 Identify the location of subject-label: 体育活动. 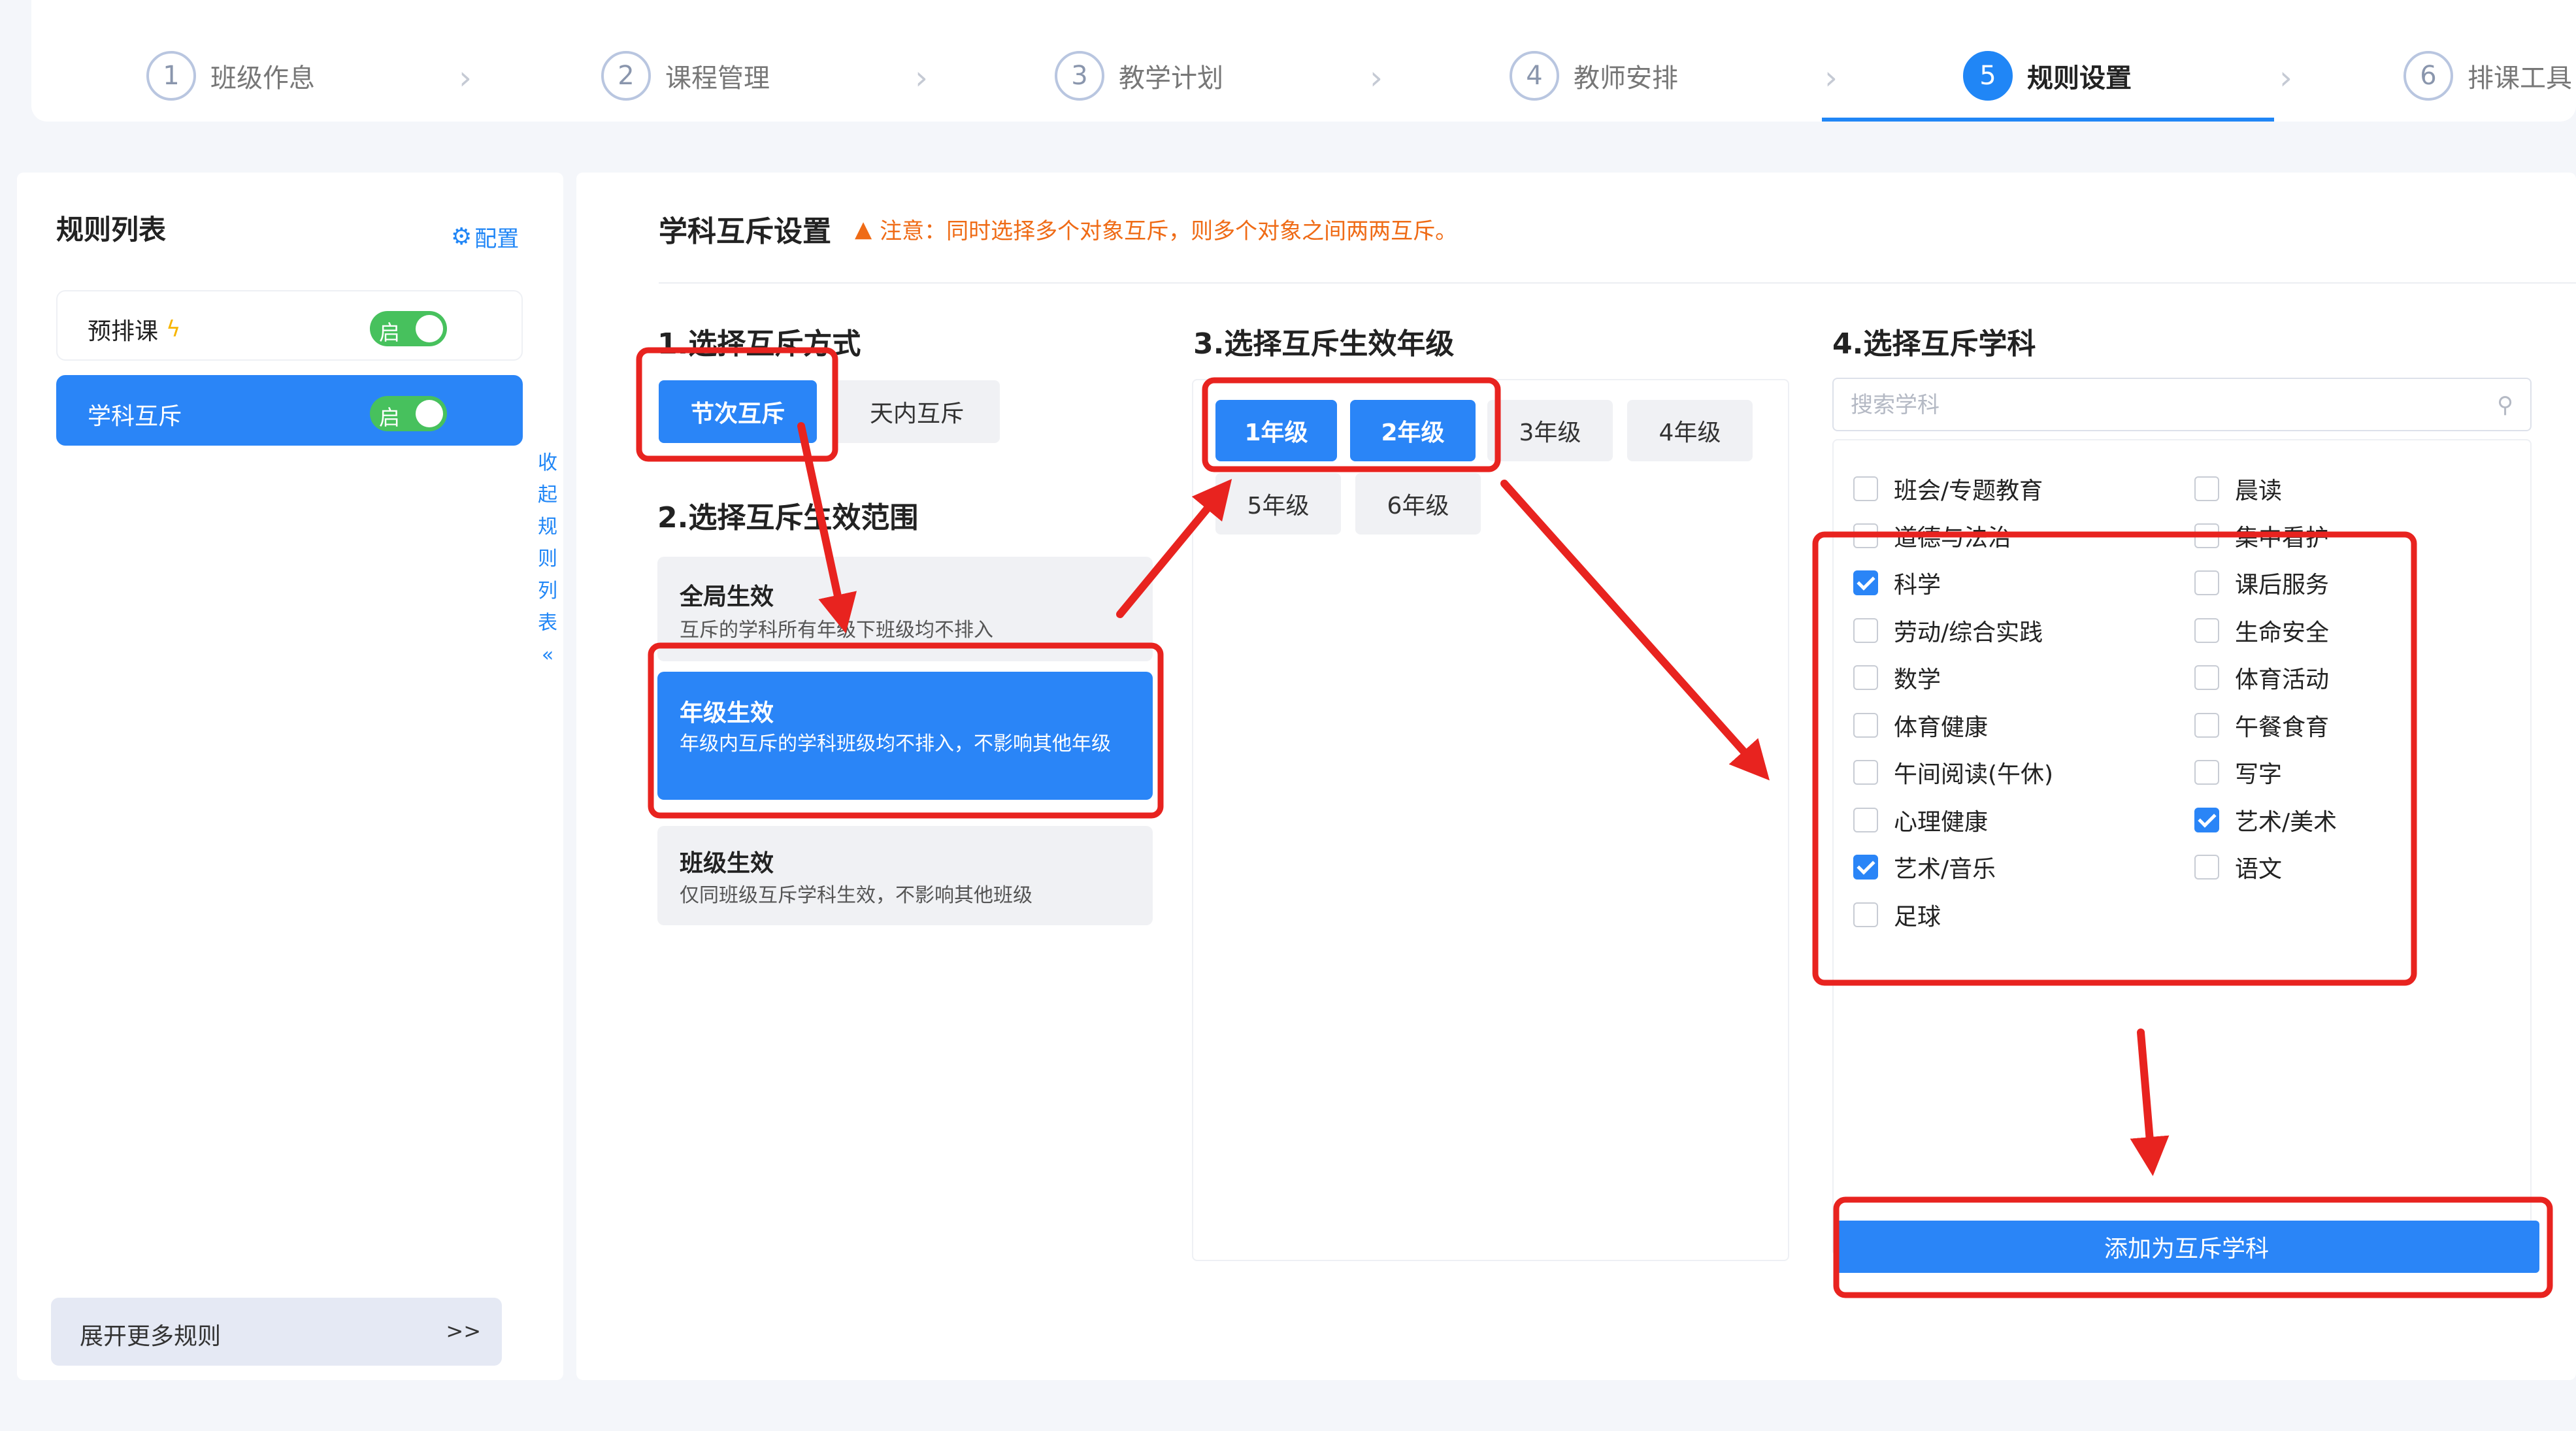
(2282, 680).